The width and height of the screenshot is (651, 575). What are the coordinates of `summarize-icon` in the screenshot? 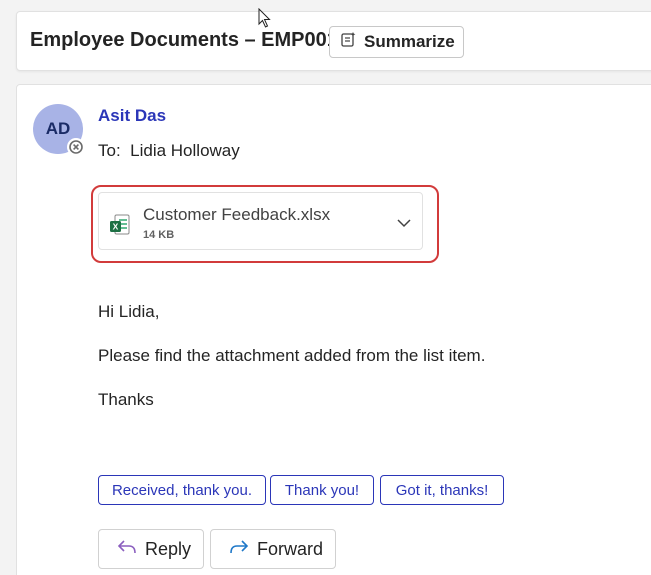 It's located at (348, 42).